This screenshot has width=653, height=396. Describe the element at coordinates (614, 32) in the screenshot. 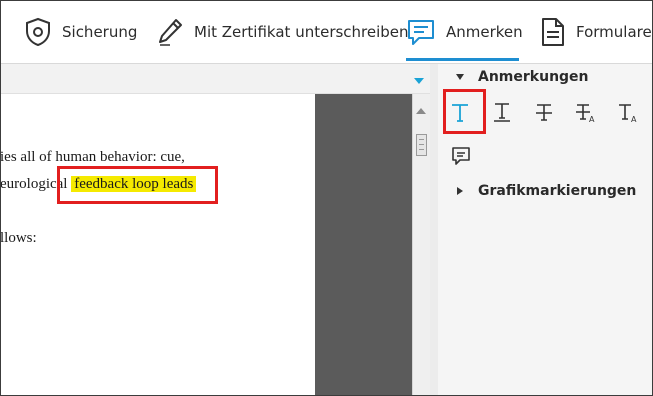

I see `toolbar-formulare-label: Formulare` at that location.